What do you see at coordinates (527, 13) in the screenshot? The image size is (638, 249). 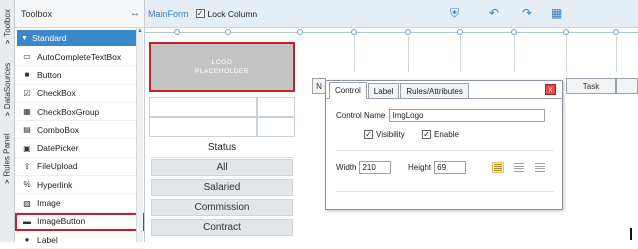 I see `redo-icon: ↷` at bounding box center [527, 13].